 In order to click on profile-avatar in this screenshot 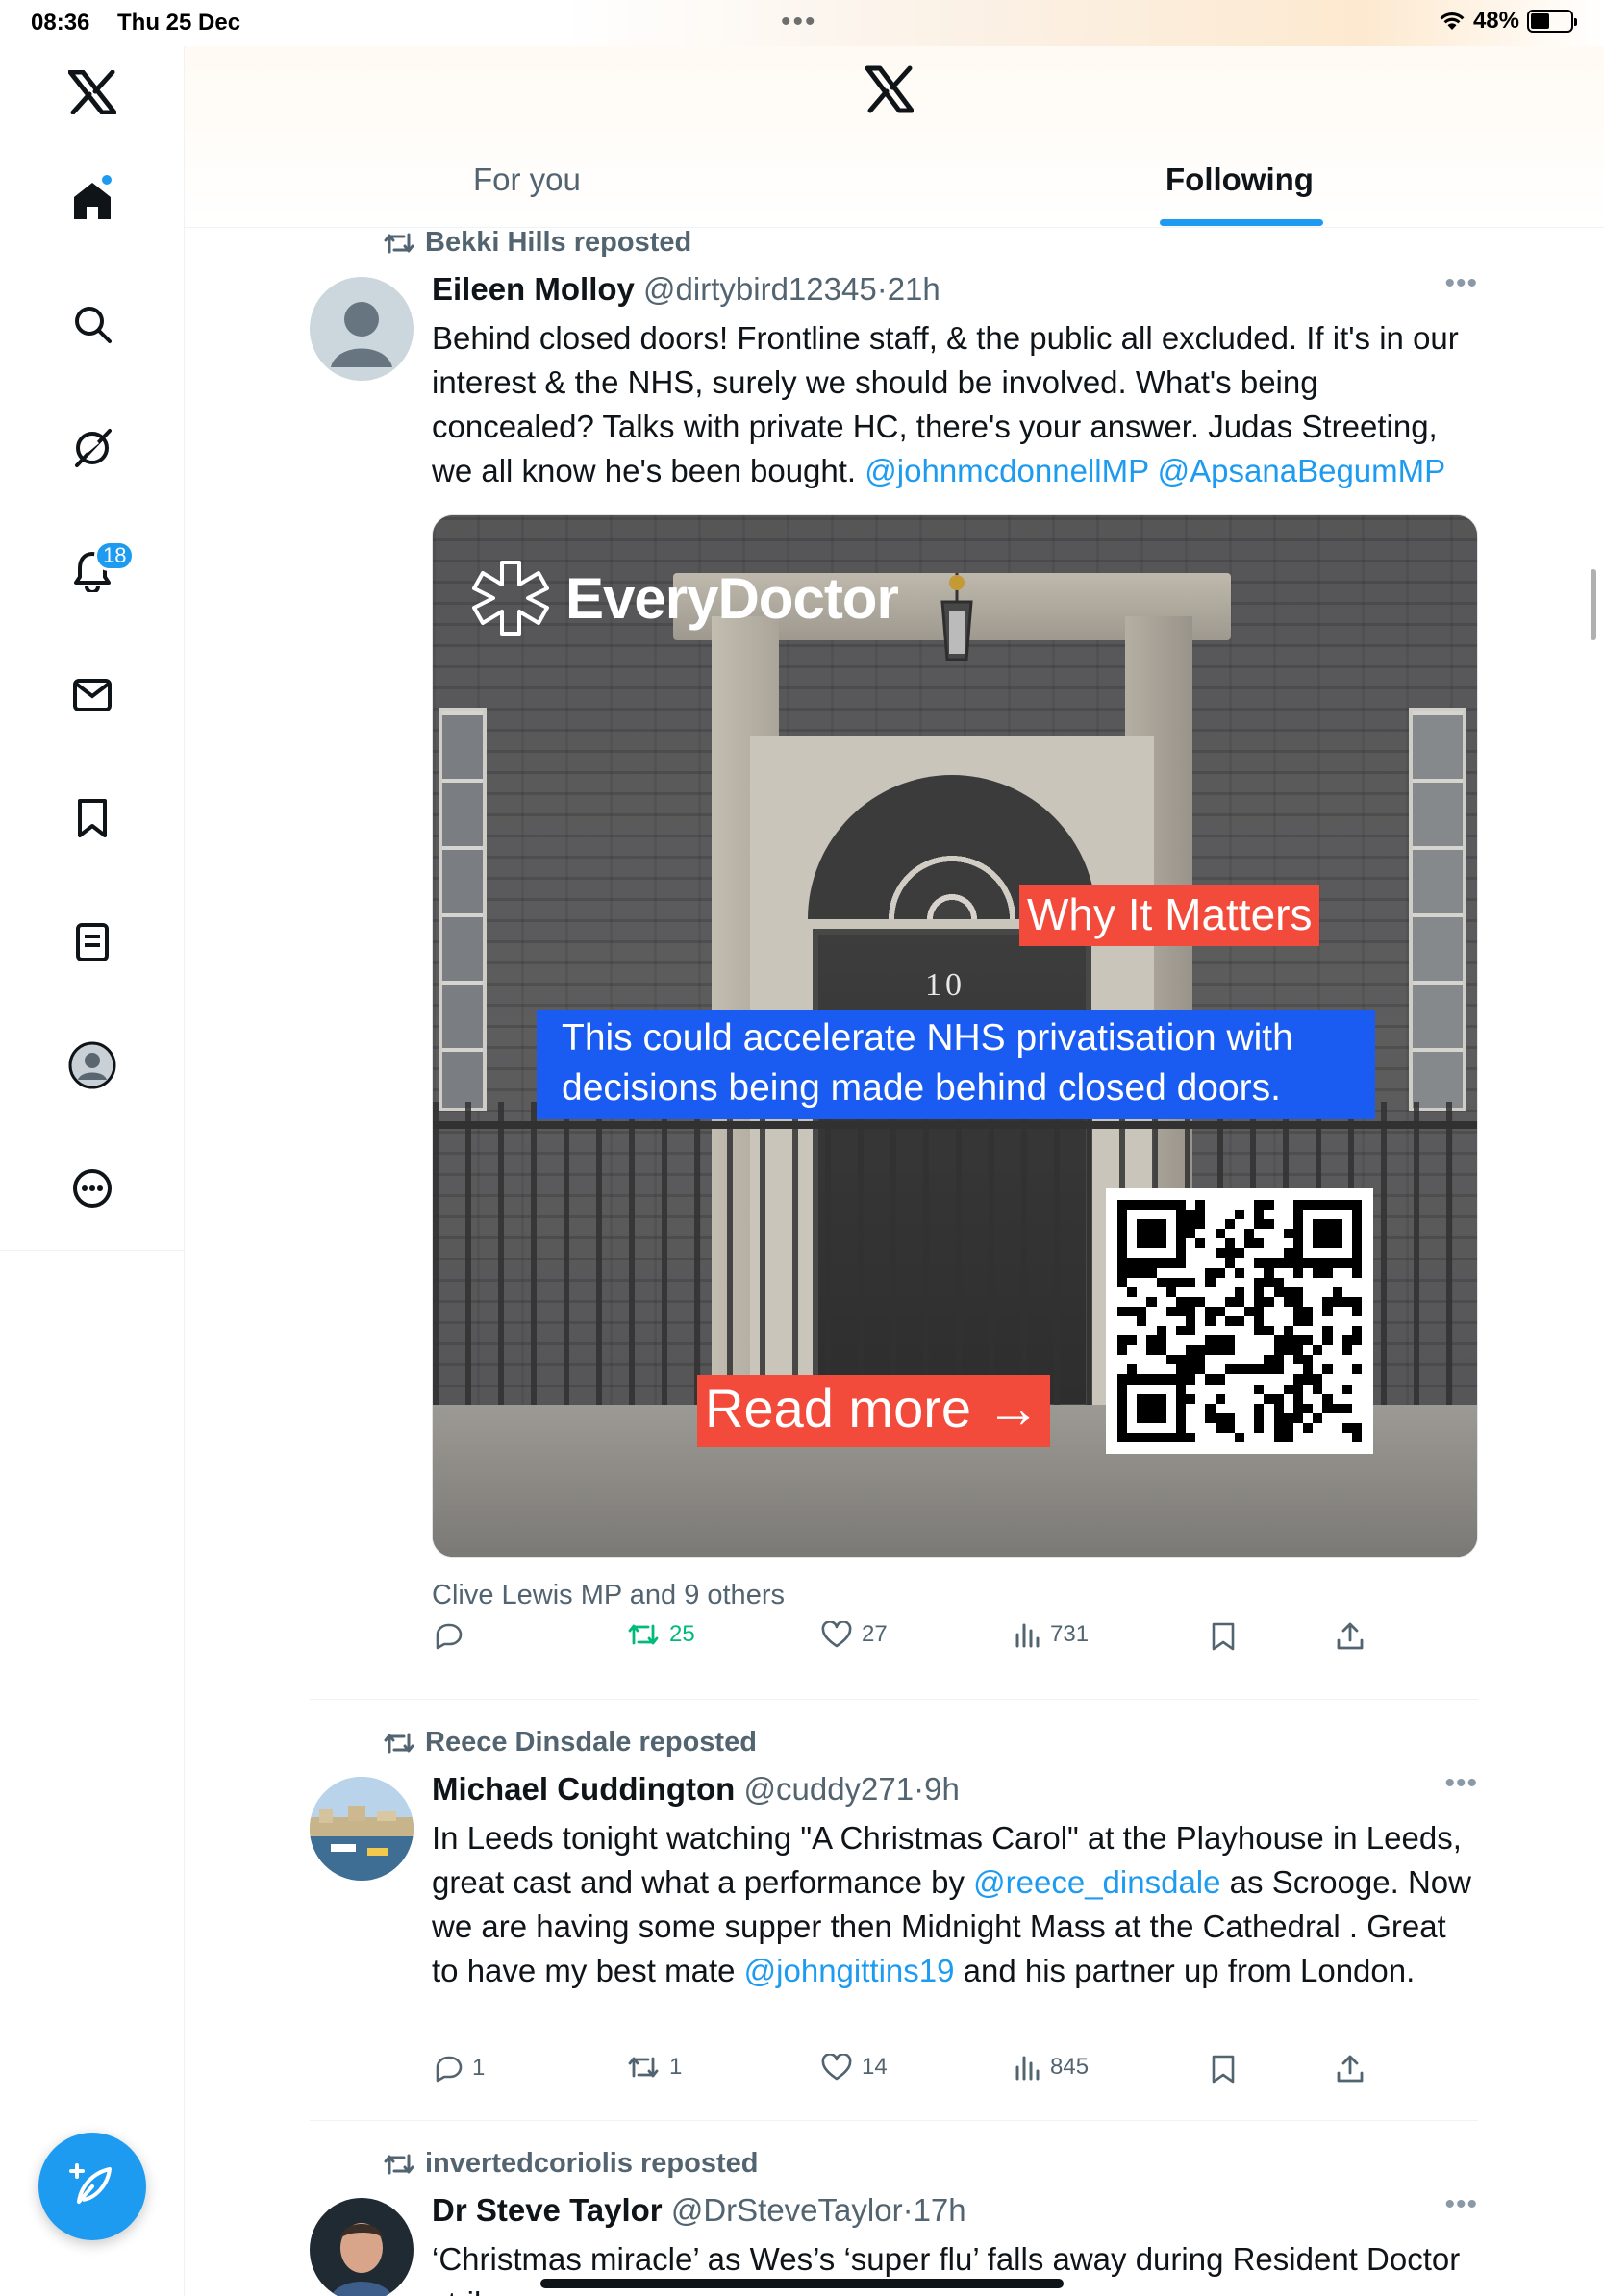, I will do `click(92, 1065)`.